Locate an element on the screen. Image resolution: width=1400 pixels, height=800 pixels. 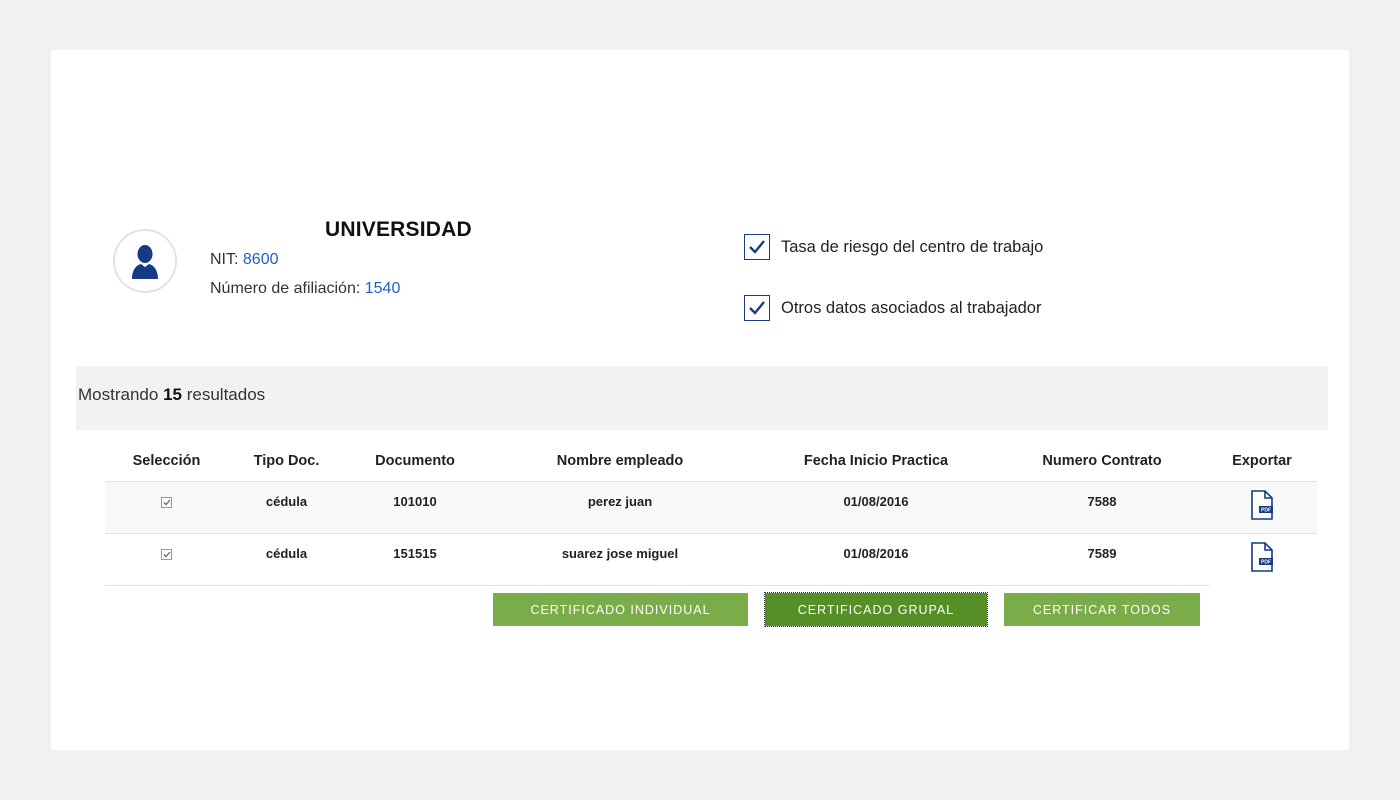
results-count-text: Mostrando 15 resultados is located at coordinates (171, 395).